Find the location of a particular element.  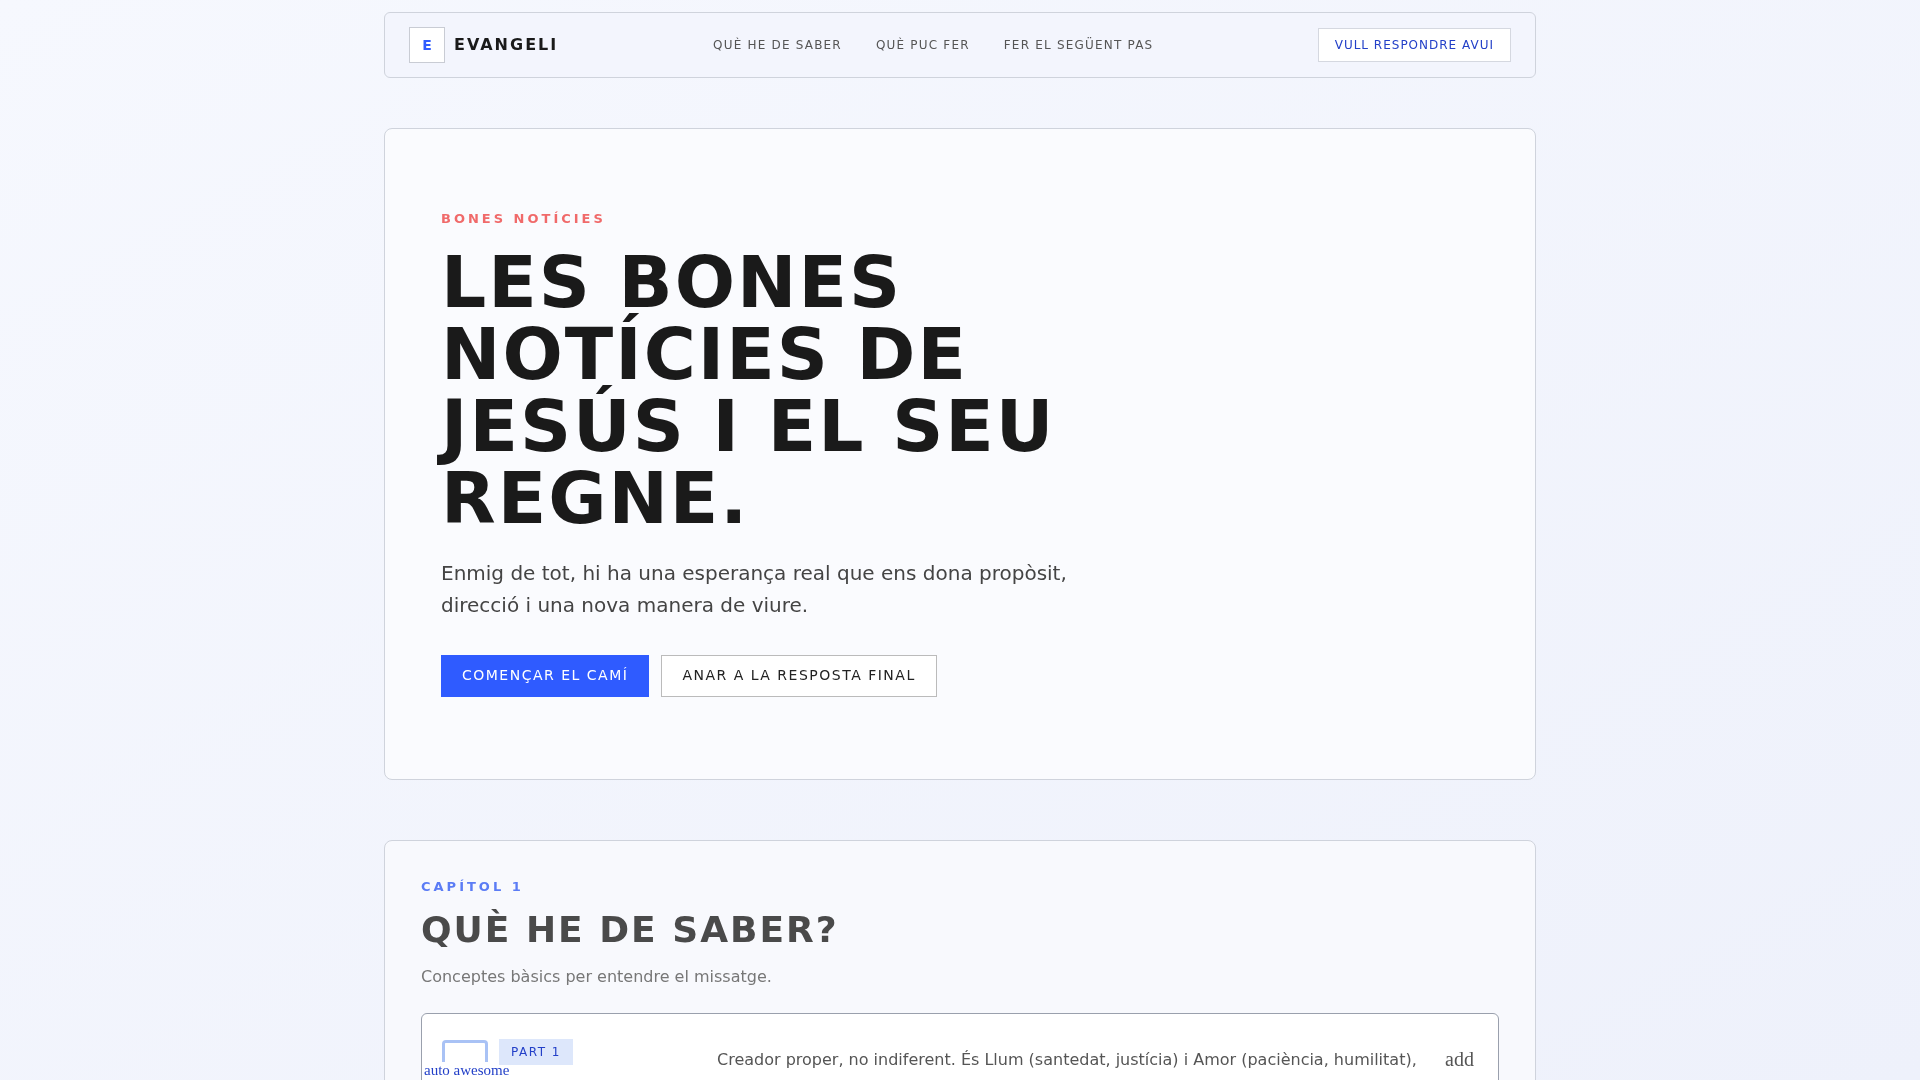

chapter-subtitle: Conceptes bàsics per entendre el missatge. is located at coordinates (597, 976).